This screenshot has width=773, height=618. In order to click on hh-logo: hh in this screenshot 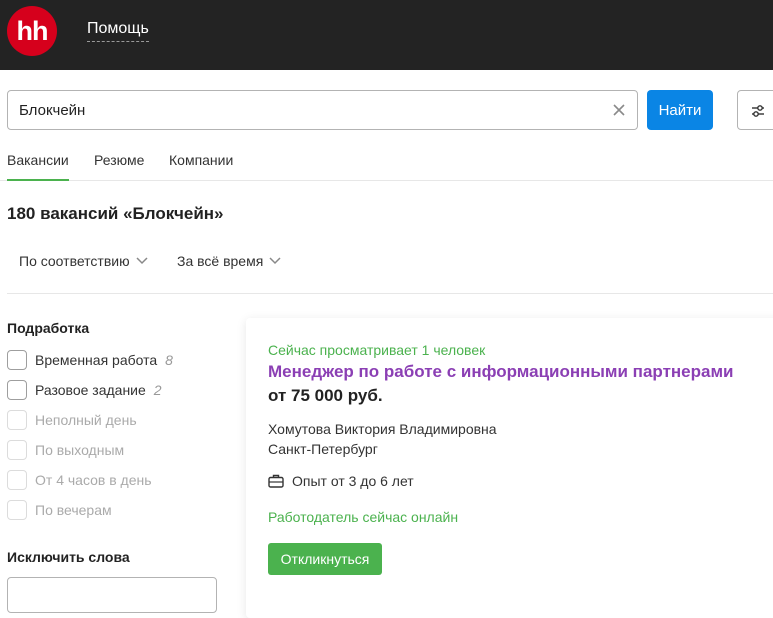, I will do `click(32, 31)`.